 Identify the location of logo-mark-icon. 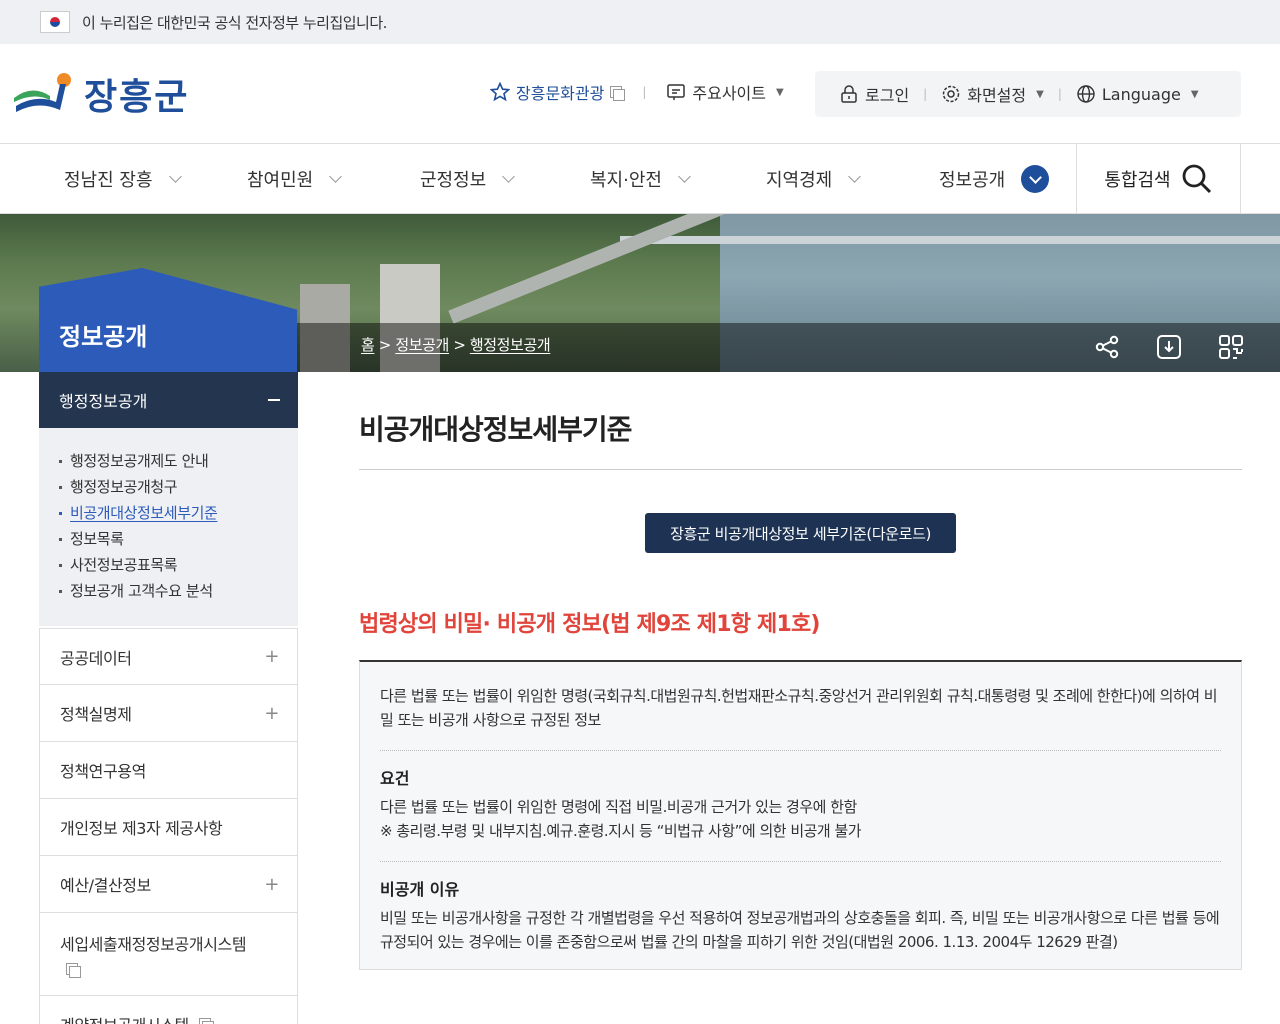
(42, 92).